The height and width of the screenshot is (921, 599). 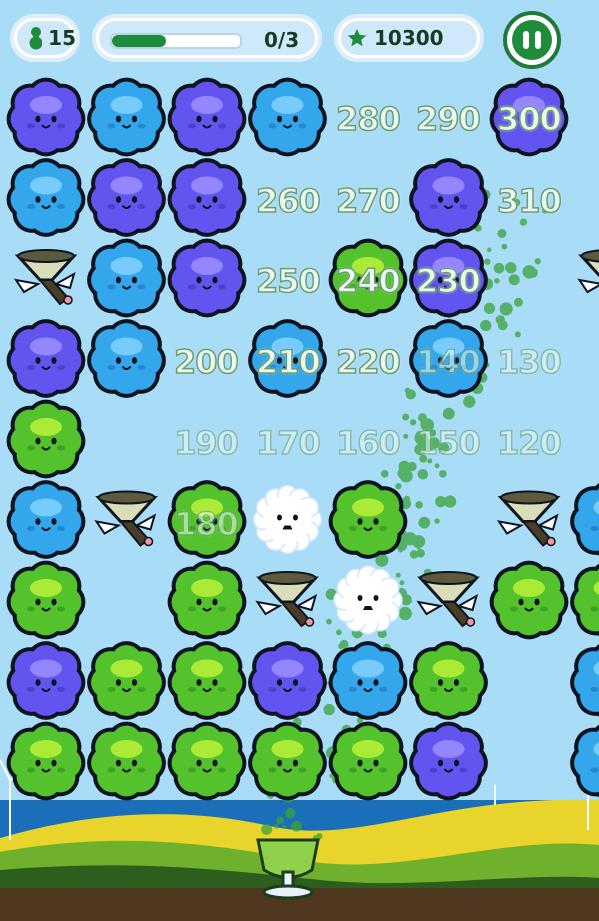 I want to click on progress-bar, so click(x=176, y=41).